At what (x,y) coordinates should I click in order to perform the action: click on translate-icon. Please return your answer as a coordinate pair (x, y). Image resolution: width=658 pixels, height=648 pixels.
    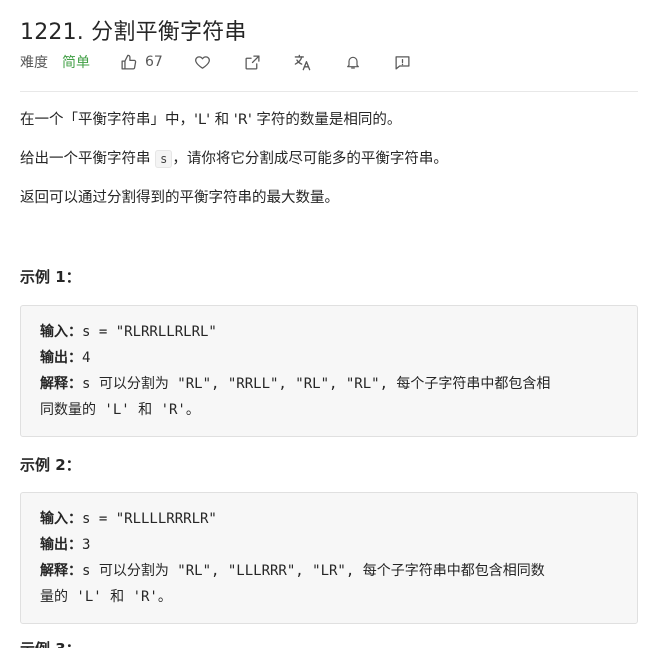
    Looking at the image, I should click on (303, 62).